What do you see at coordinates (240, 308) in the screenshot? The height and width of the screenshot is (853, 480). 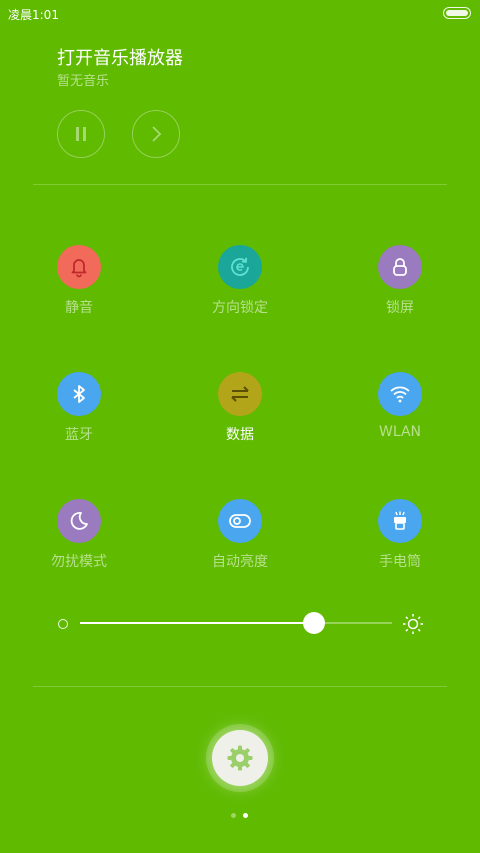 I see `toggle-label: 方向锁定` at bounding box center [240, 308].